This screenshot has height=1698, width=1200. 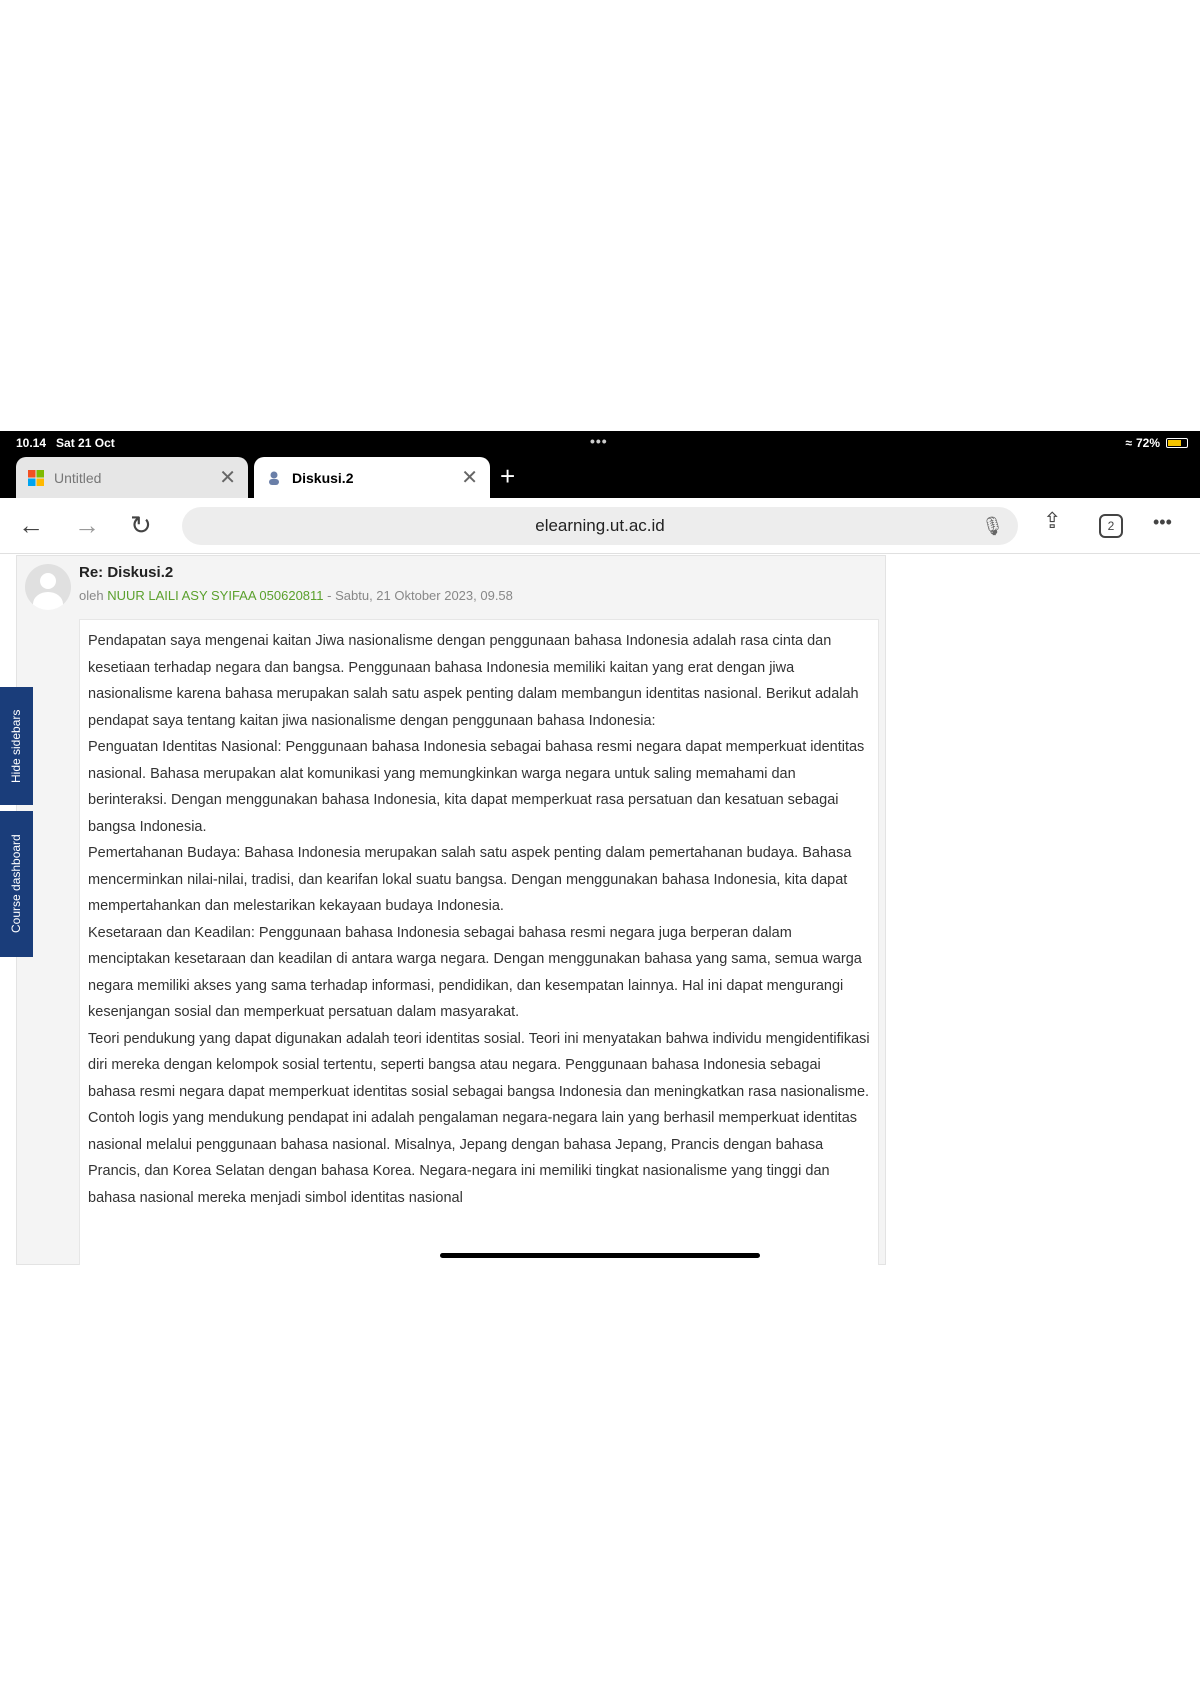 I want to click on multitask-dots: •••, so click(x=599, y=441).